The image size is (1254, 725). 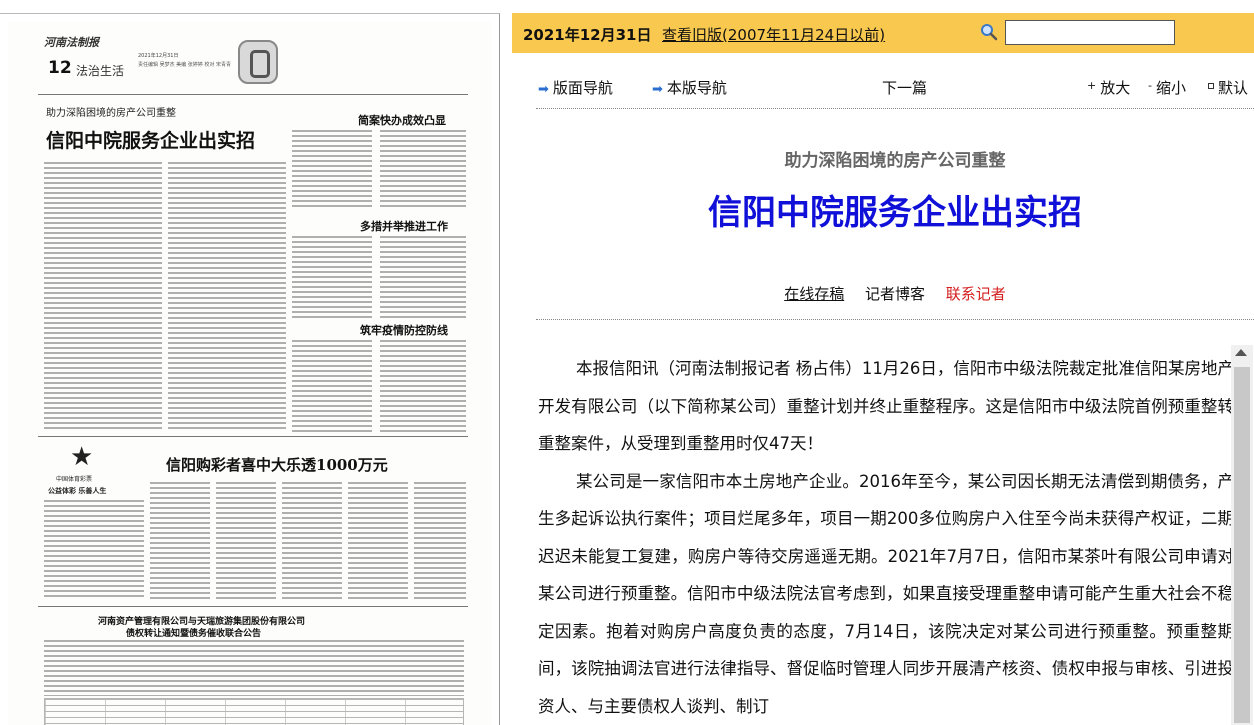 What do you see at coordinates (1233, 88) in the screenshot?
I see `default-size-label: 默认` at bounding box center [1233, 88].